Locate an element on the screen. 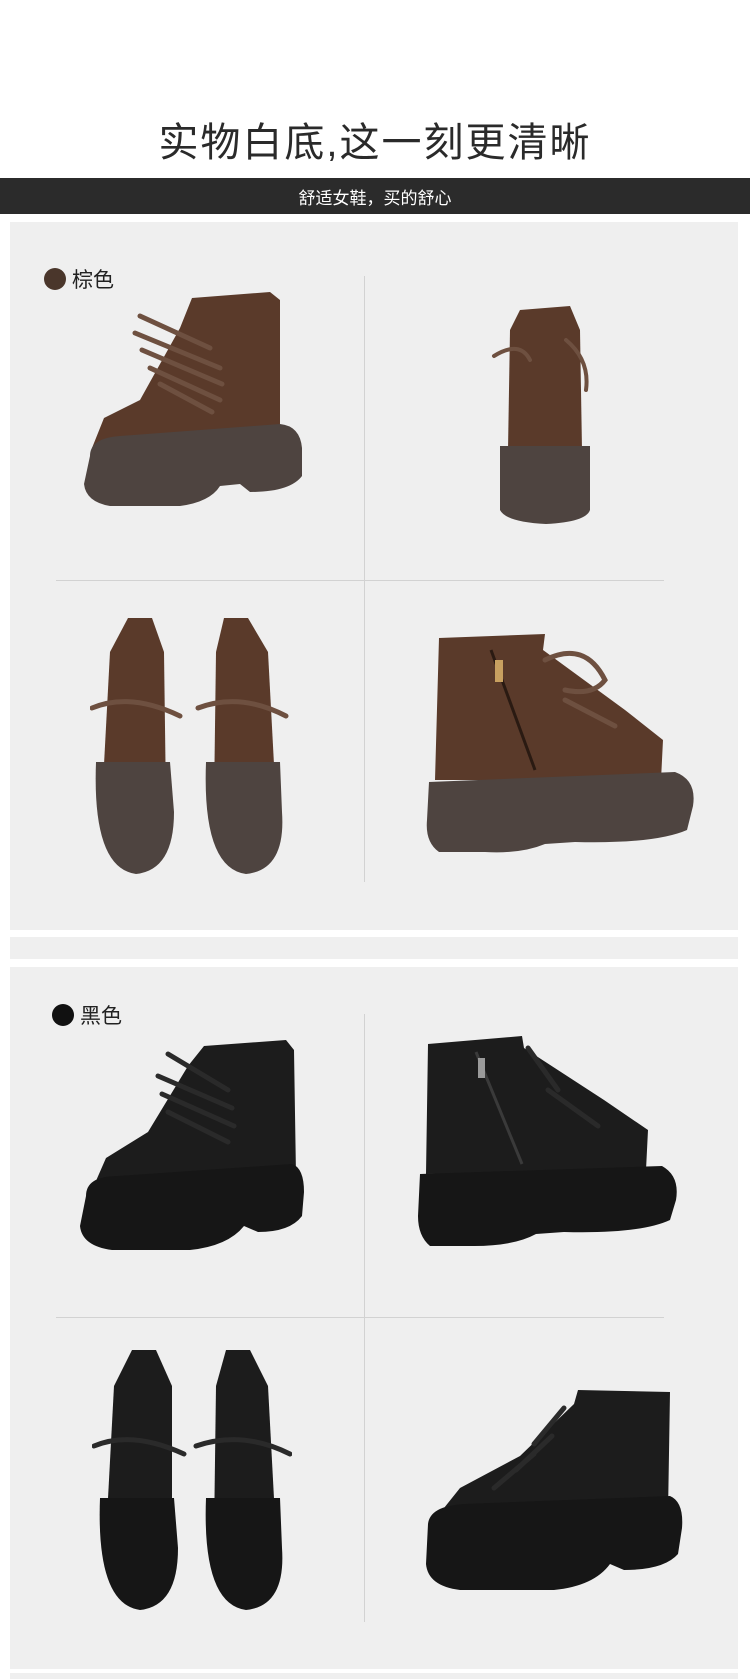 Image resolution: width=750 pixels, height=1679 pixels. black-boot-zipper-side-view-image is located at coordinates (548, 1145).